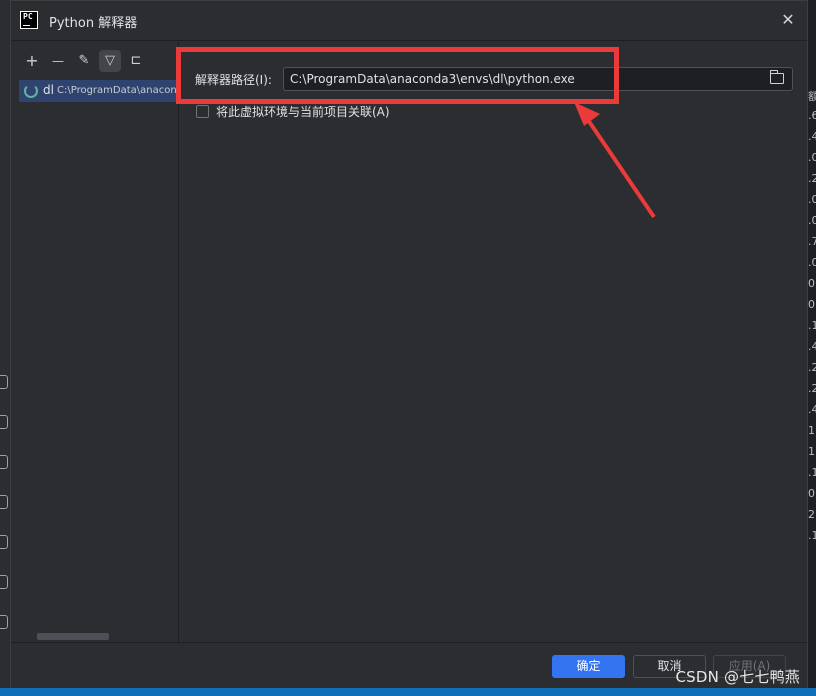 Image resolution: width=816 pixels, height=696 pixels. Describe the element at coordinates (615, 160) in the screenshot. I see `annotation-arrow-icon` at that location.